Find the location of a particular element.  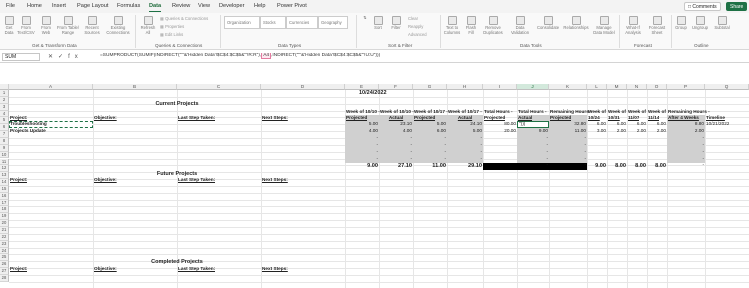

menu-formulas: Formulas is located at coordinates (128, 6).